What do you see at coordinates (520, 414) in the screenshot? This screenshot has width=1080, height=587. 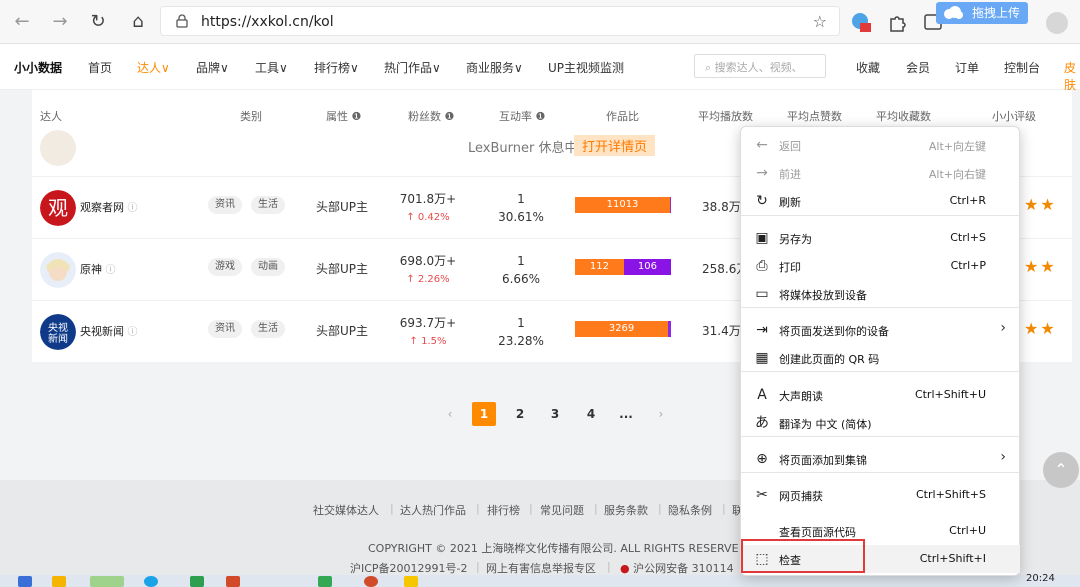 I see `pager-page-2: 2` at bounding box center [520, 414].